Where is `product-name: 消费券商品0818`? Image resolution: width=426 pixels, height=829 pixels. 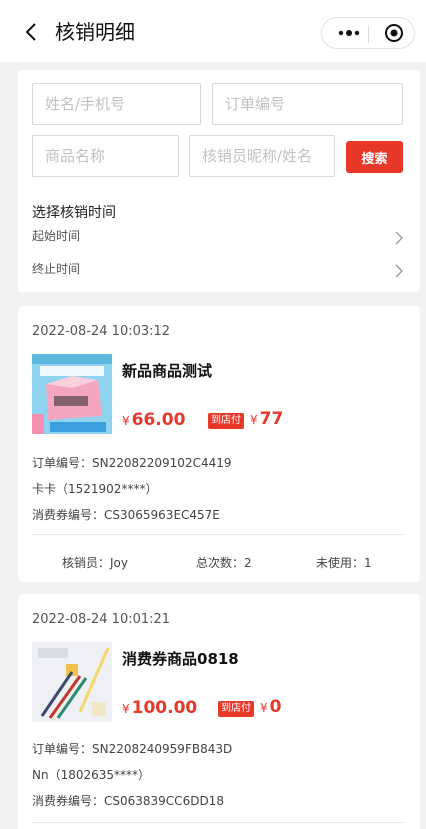
product-name: 消费券商品0818 is located at coordinates (180, 659).